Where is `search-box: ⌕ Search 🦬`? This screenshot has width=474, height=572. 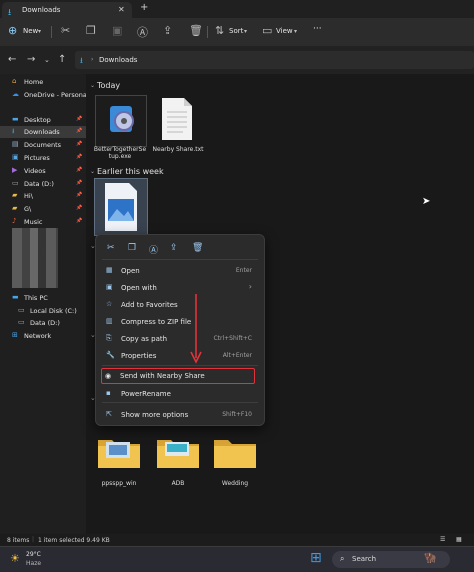 search-box: ⌕ Search 🦬 is located at coordinates (391, 559).